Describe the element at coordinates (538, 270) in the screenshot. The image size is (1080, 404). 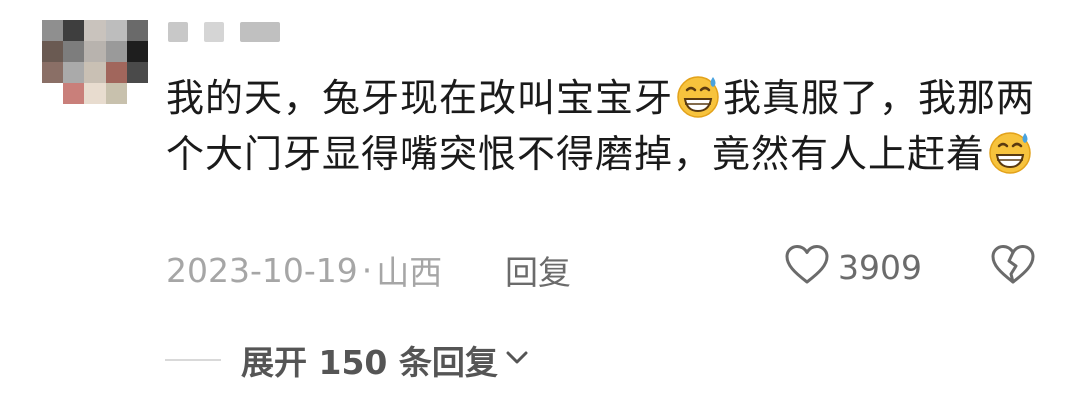
I see `reply-button: 回复` at that location.